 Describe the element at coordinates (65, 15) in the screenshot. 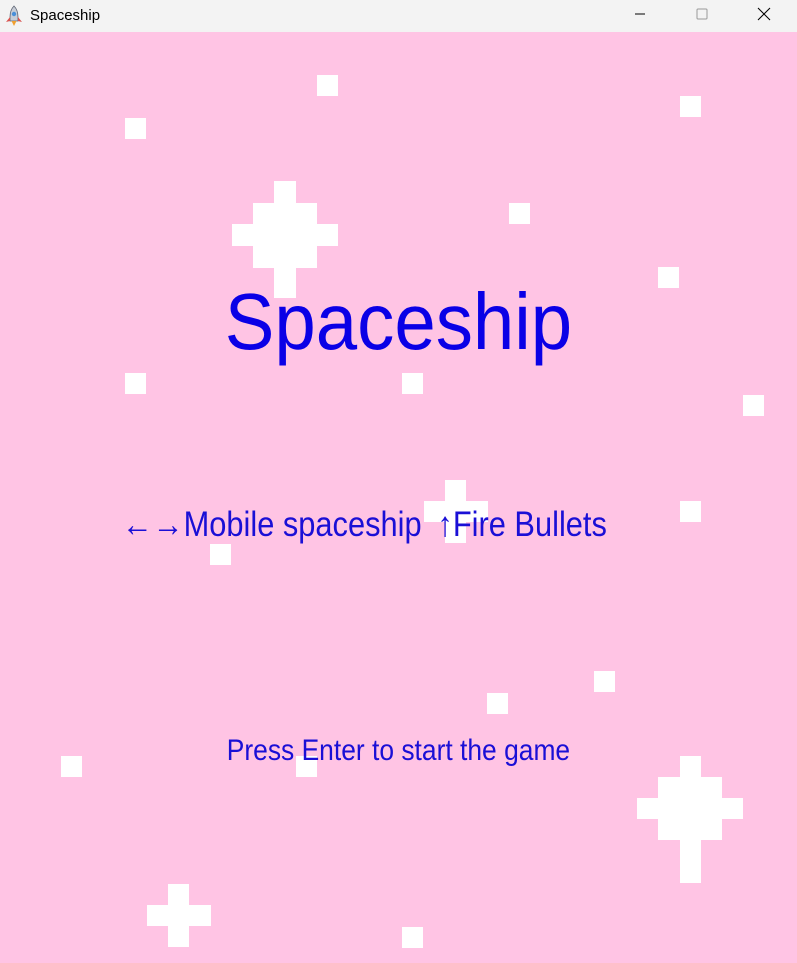

I see `window-title: Spaceship` at that location.